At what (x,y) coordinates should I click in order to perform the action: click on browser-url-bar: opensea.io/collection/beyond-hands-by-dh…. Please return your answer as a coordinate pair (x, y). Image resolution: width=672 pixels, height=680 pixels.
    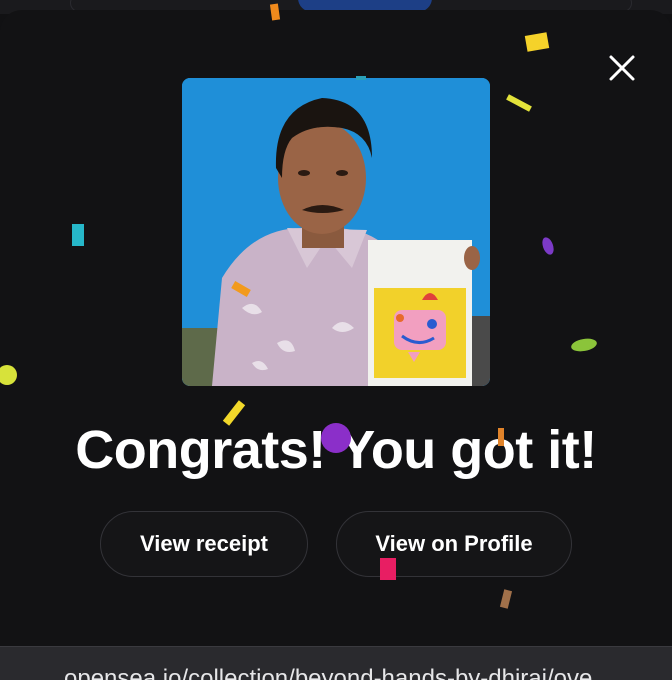
    Looking at the image, I should click on (336, 663).